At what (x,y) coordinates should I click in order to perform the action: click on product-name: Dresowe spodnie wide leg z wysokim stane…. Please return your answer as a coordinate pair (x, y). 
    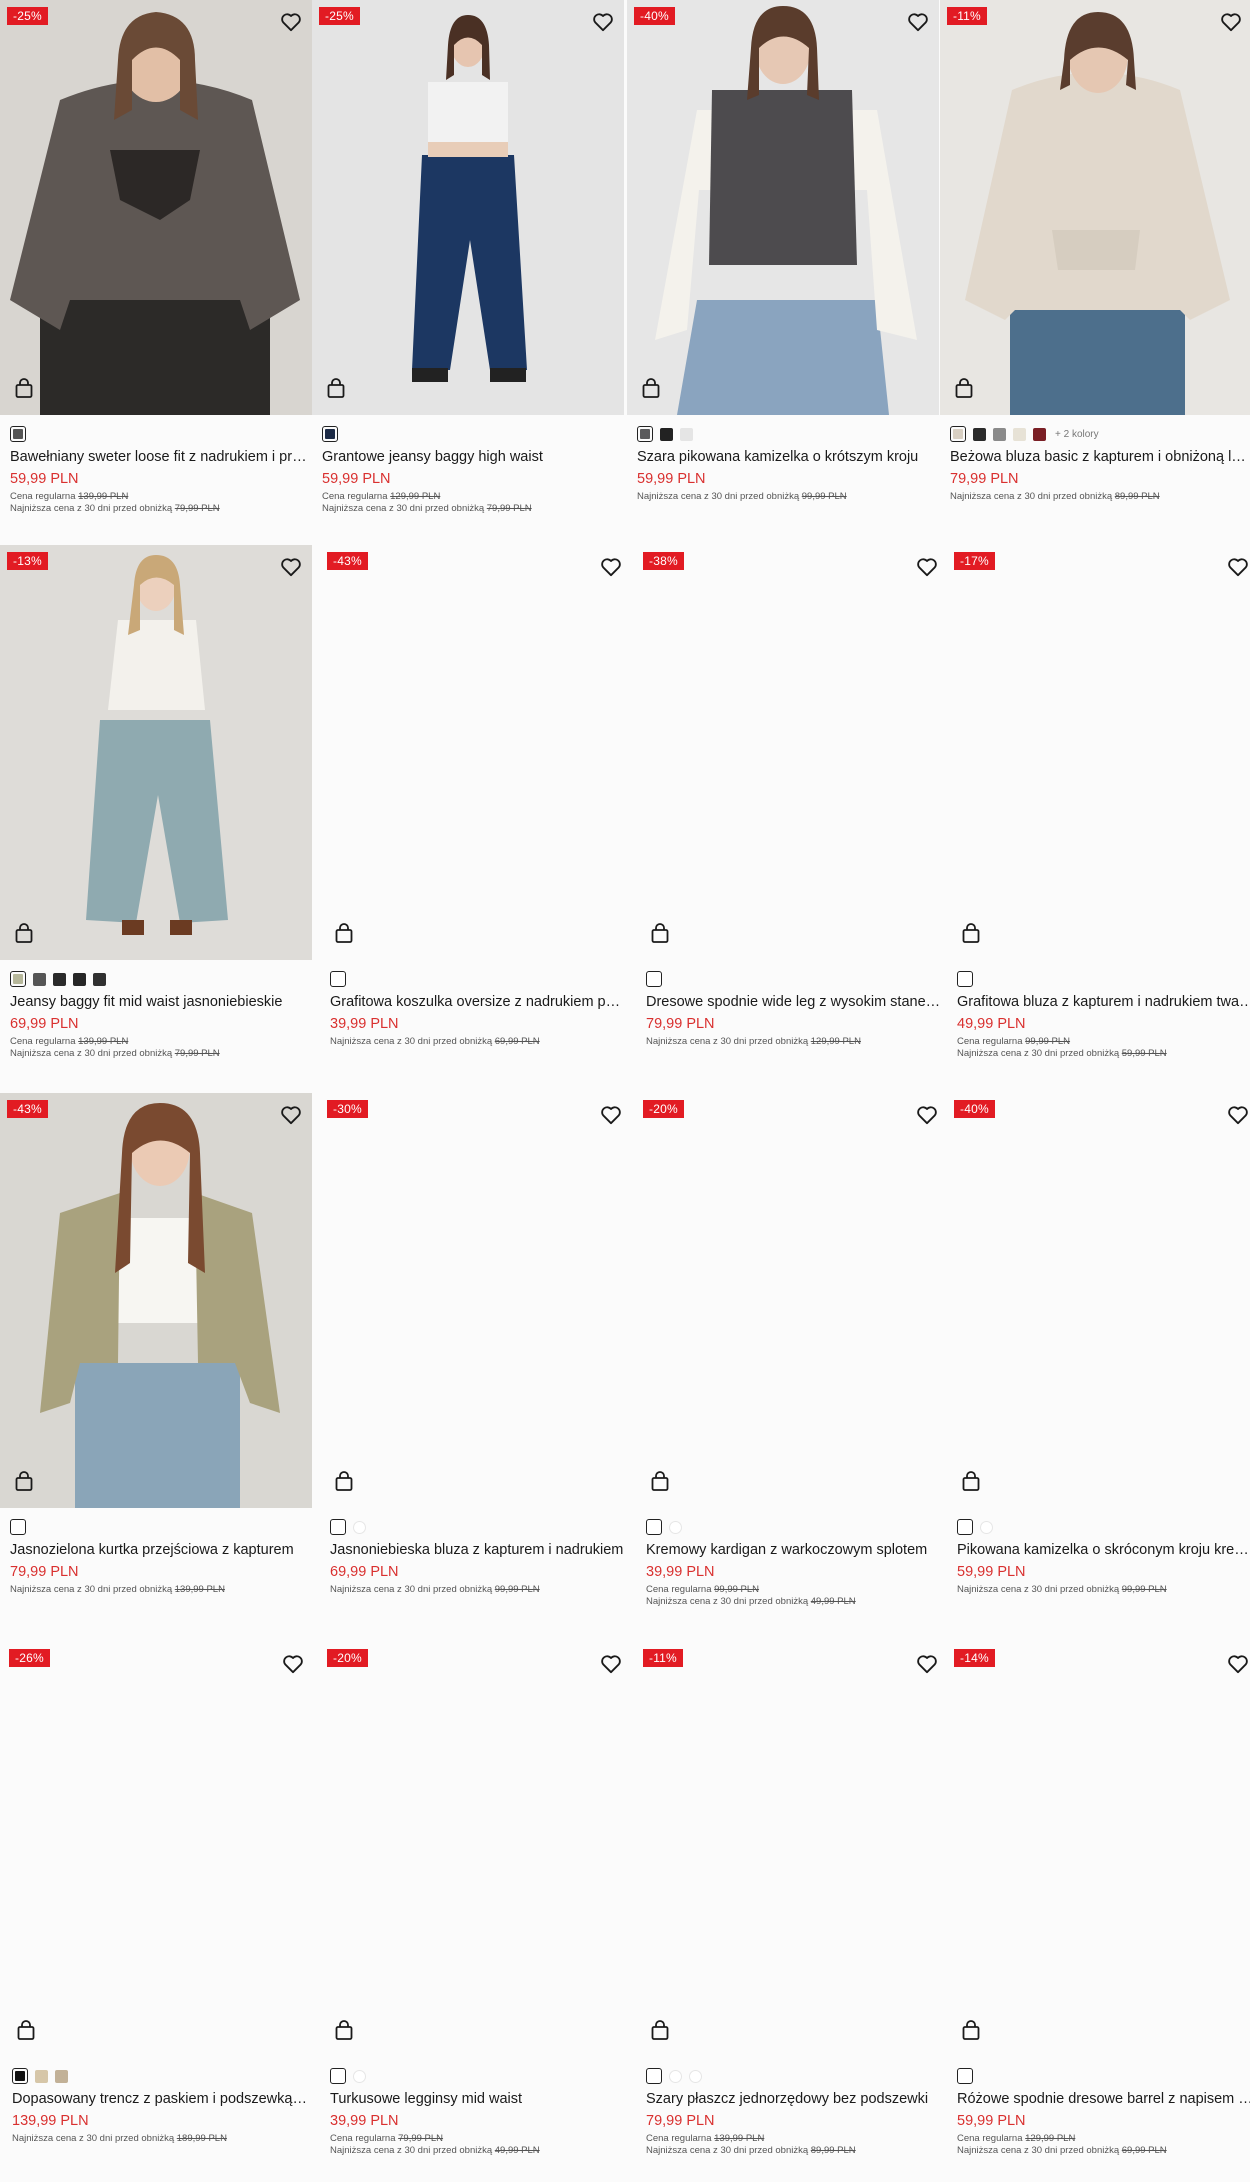
    Looking at the image, I should click on (795, 1002).